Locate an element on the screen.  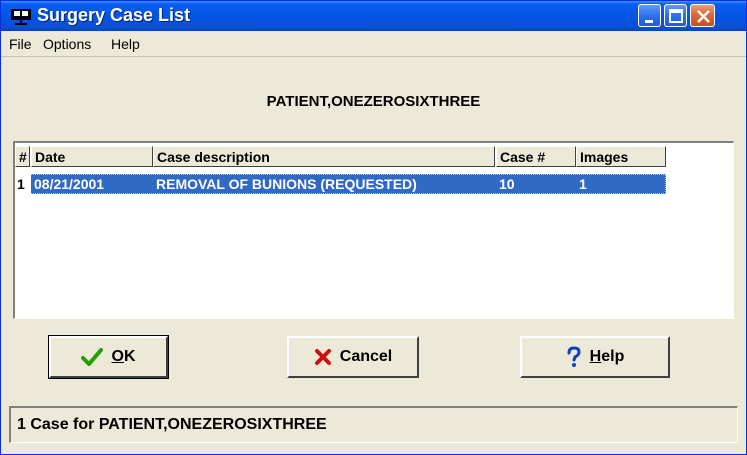
checkmark-icon is located at coordinates (92, 357).